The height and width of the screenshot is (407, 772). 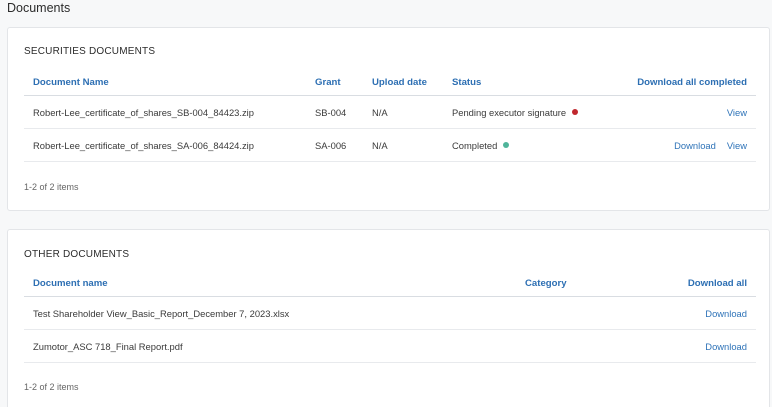 I want to click on download-all-completed-link: Download all completed, so click(x=692, y=82).